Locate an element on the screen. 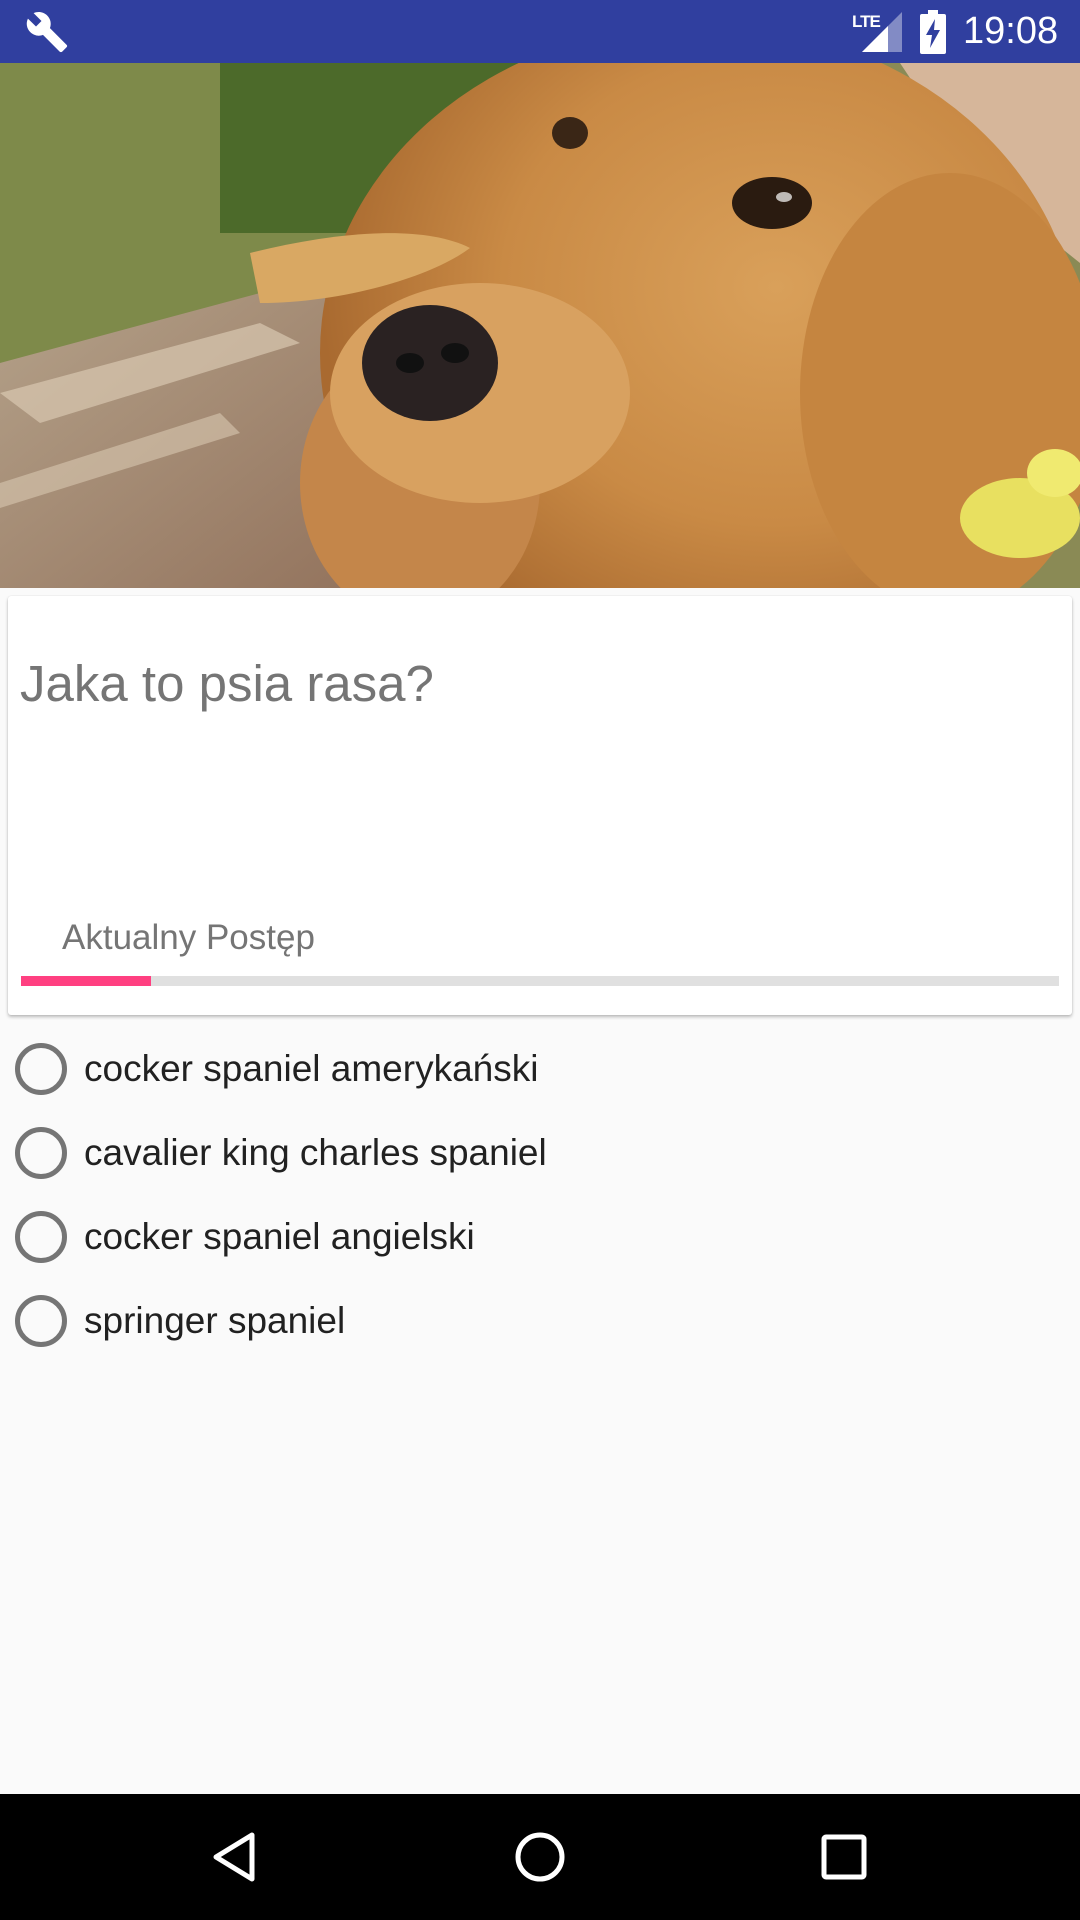 The width and height of the screenshot is (1080, 1920). option-3: cocker spaniel angielski is located at coordinates (540, 1237).